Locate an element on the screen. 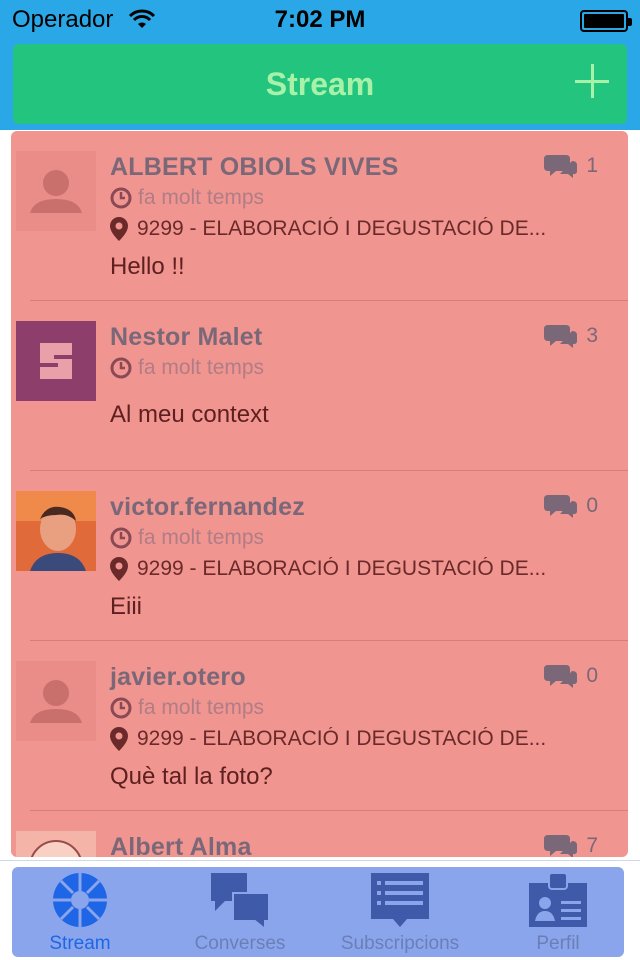  post-author: Albert Alma is located at coordinates (181, 845).